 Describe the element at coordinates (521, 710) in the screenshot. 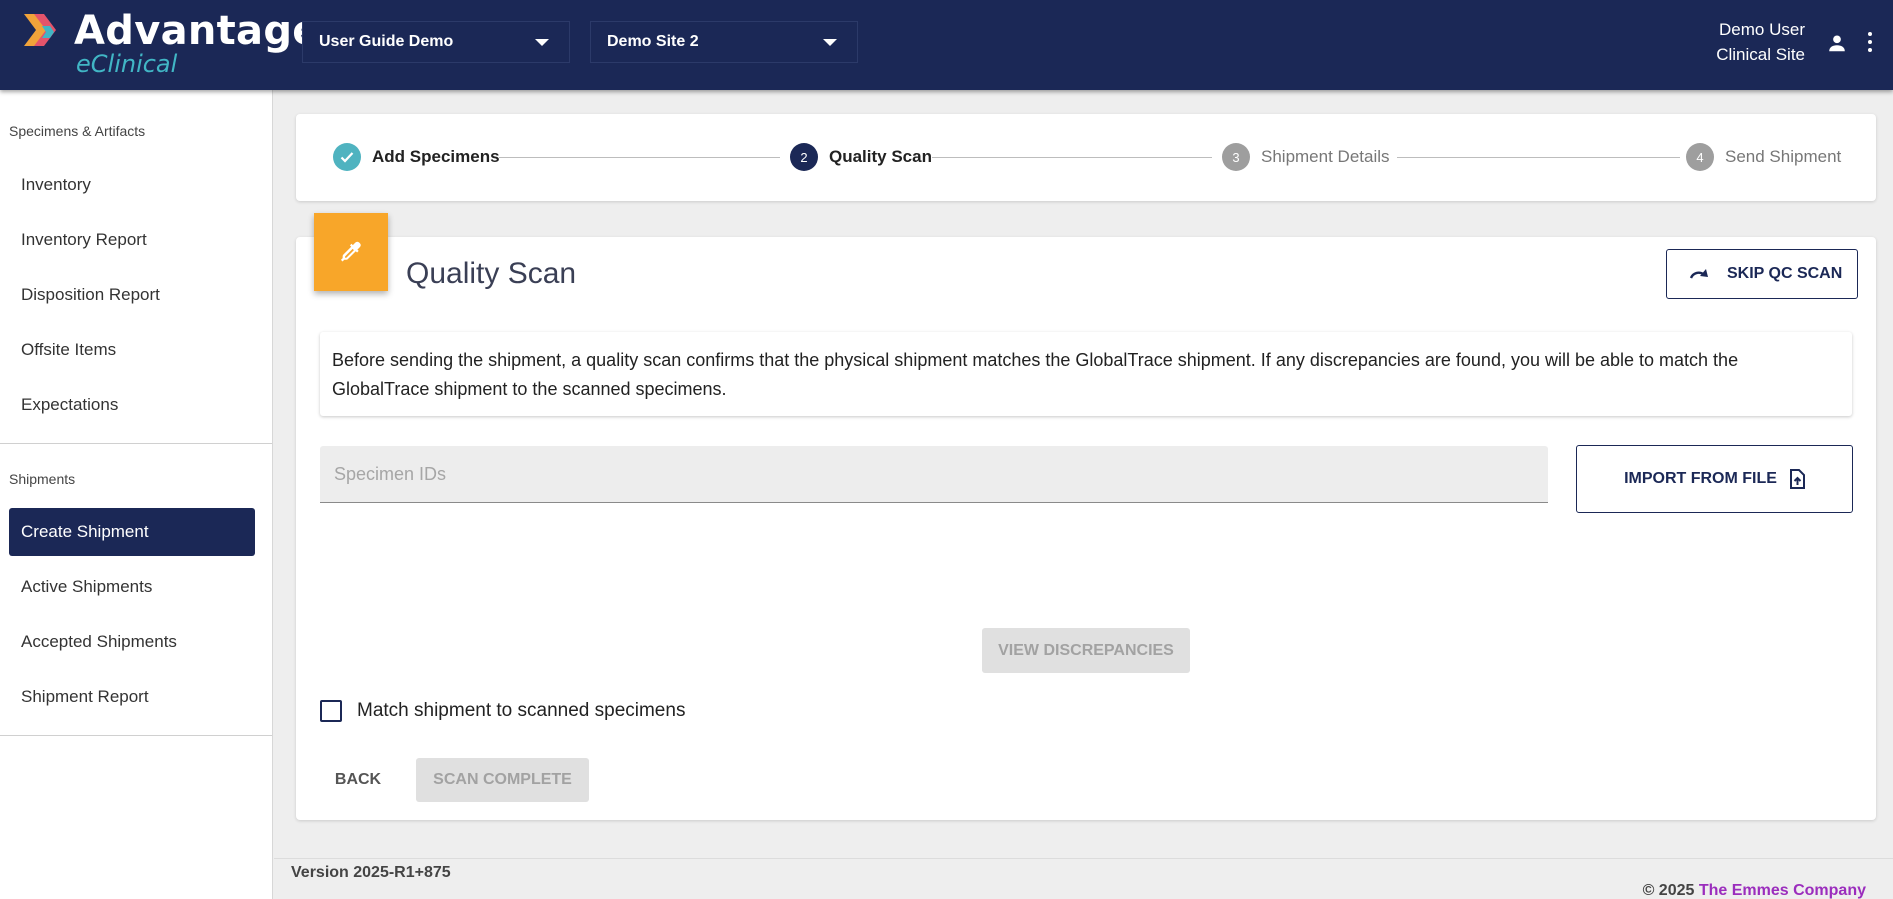

I see `match-shipment-label: Match shipment to scanned specimens` at that location.